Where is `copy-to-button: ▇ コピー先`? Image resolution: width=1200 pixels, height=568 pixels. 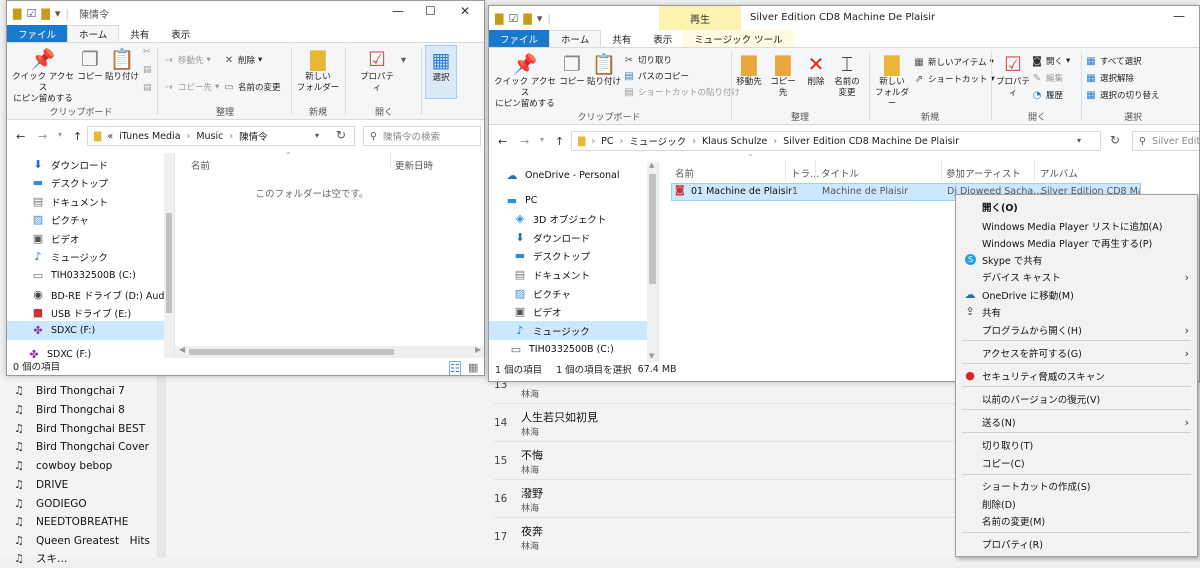
copy-to-button: ▇ コピー先 is located at coordinates (783, 75).